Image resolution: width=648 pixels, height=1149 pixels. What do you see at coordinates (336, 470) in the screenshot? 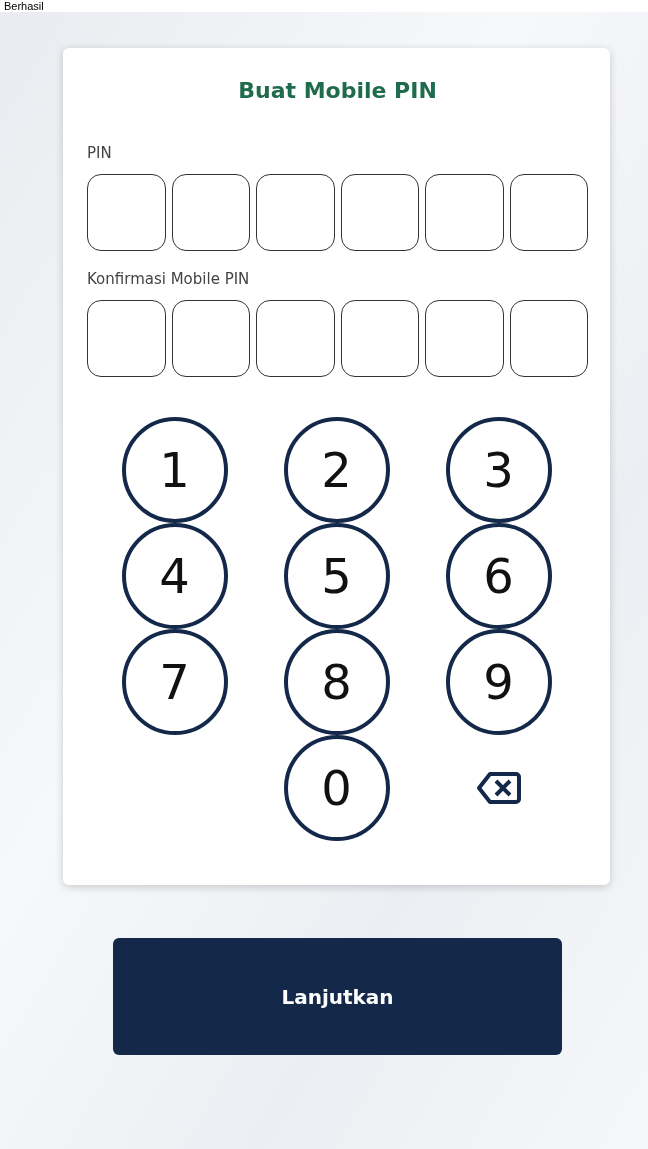
I see `keypad-key: 2` at bounding box center [336, 470].